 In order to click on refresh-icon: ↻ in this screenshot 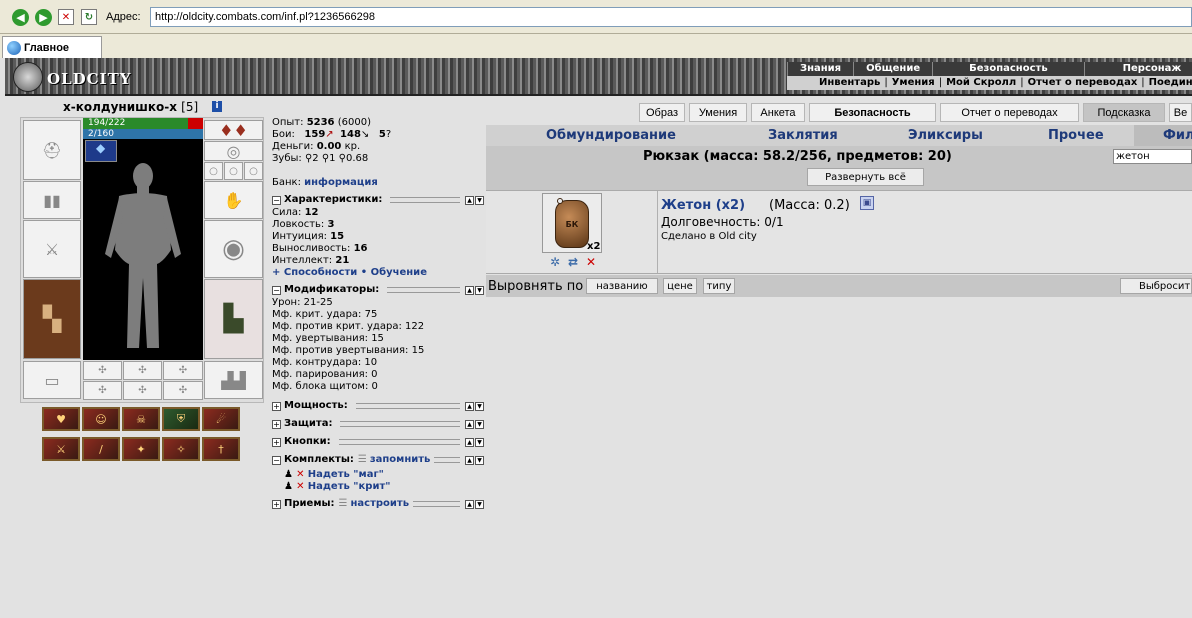, I will do `click(89, 17)`.